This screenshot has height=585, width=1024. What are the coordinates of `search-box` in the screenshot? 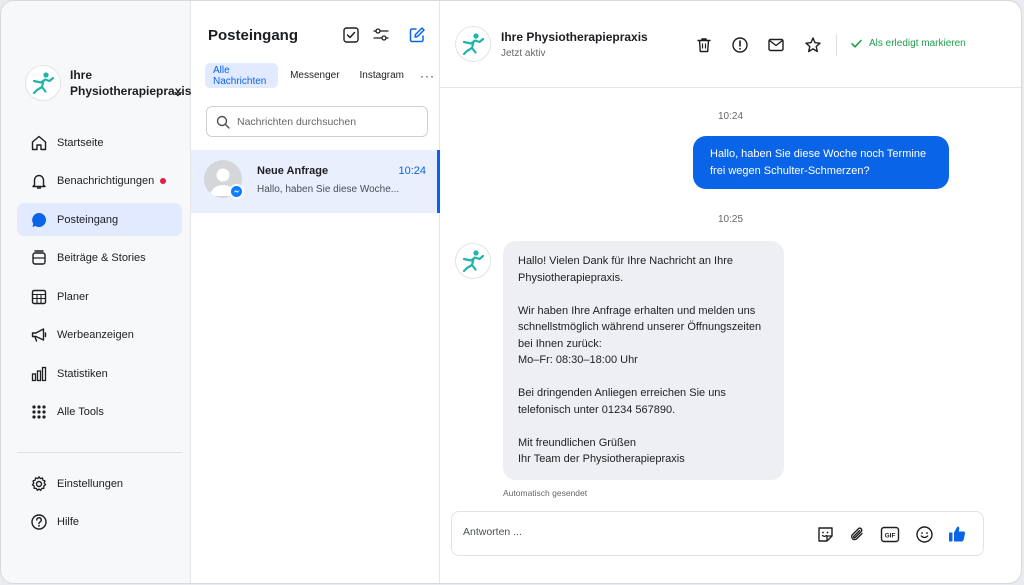 It's located at (317, 121).